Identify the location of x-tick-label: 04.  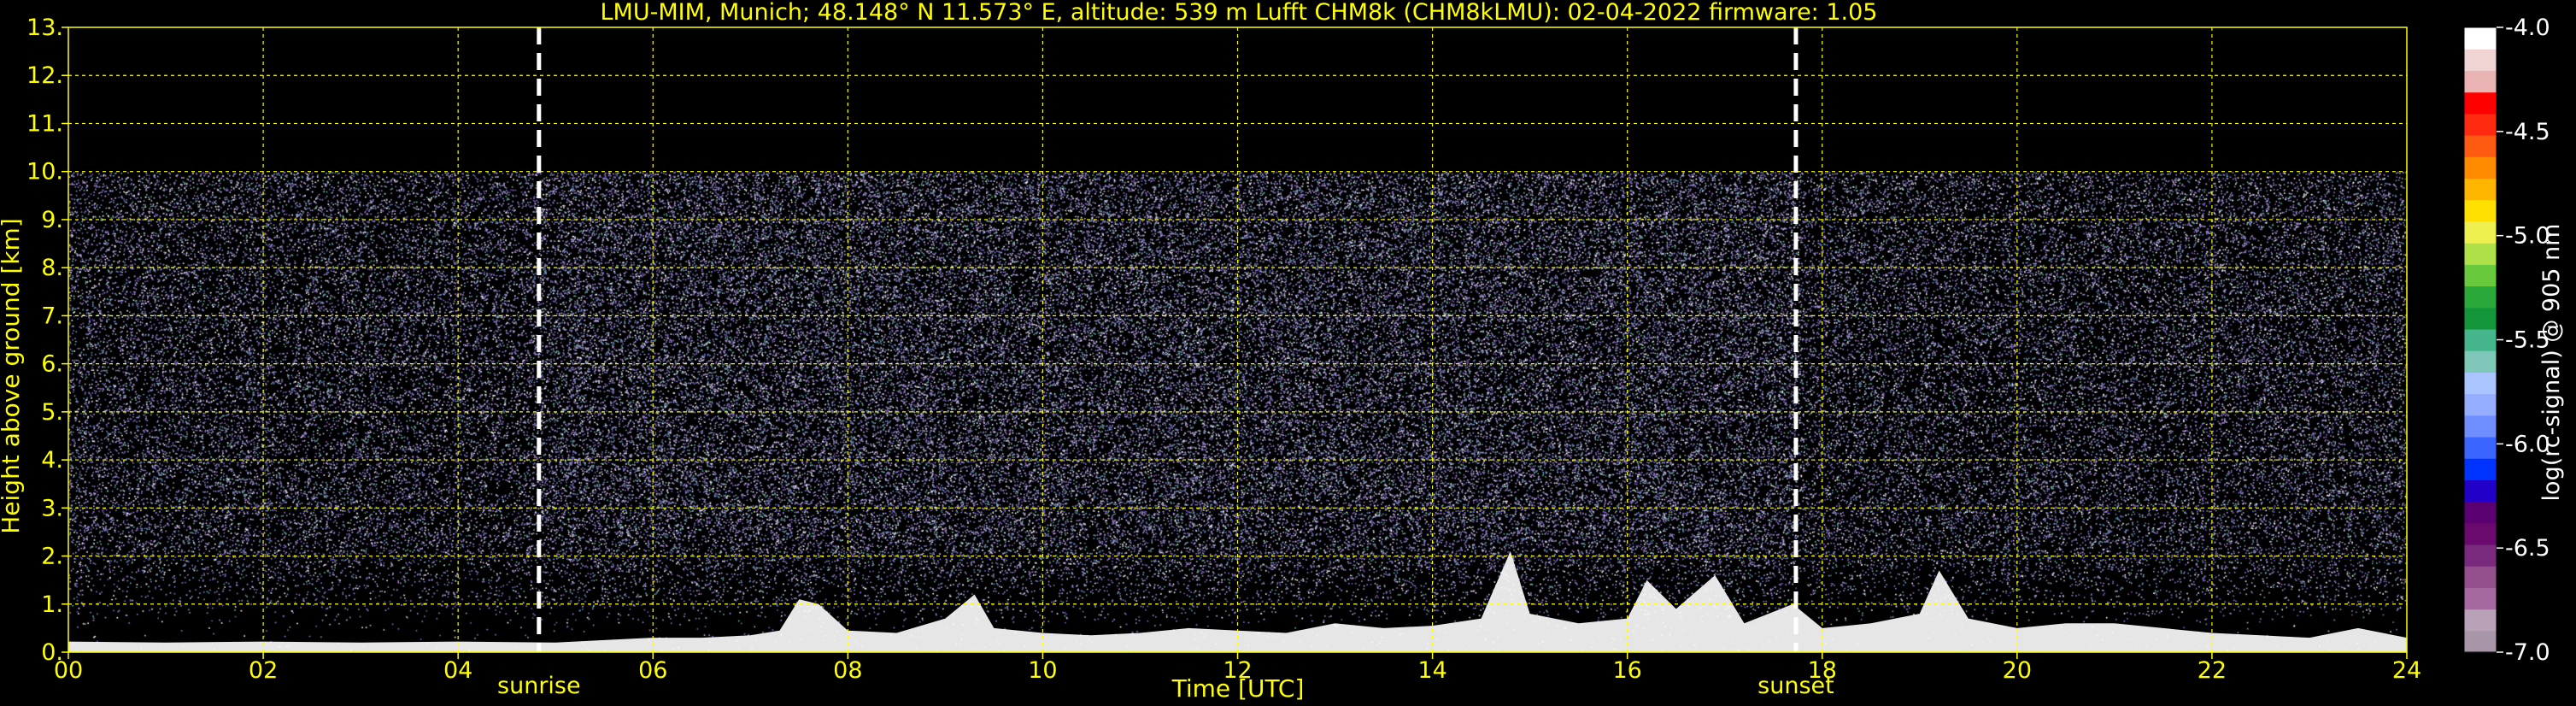
(457, 670).